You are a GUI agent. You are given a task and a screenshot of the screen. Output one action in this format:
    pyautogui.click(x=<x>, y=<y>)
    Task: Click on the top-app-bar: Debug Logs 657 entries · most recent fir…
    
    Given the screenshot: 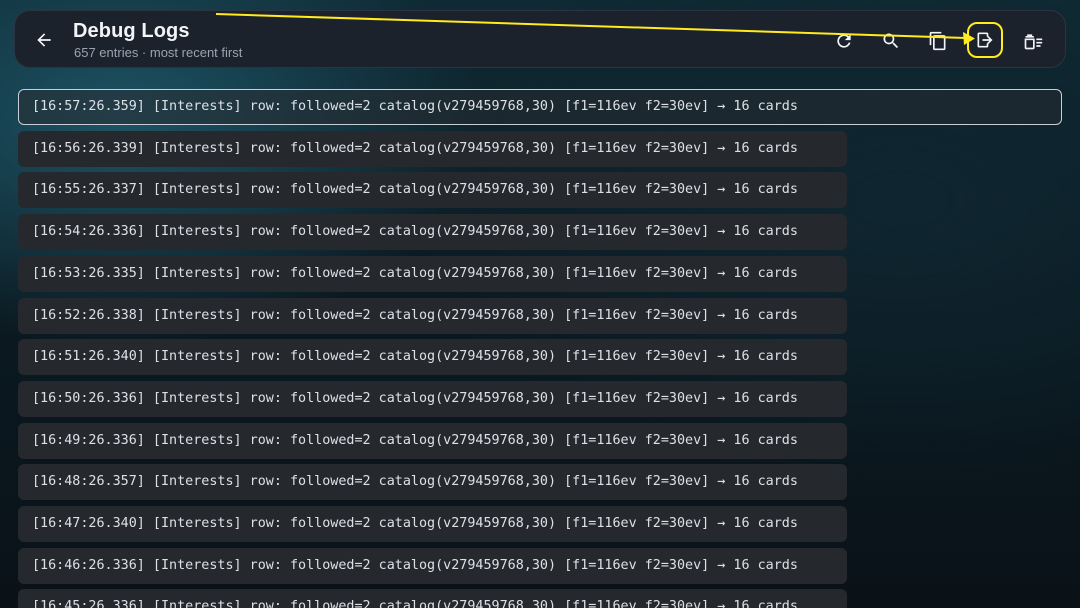 What is the action you would take?
    pyautogui.click(x=540, y=39)
    